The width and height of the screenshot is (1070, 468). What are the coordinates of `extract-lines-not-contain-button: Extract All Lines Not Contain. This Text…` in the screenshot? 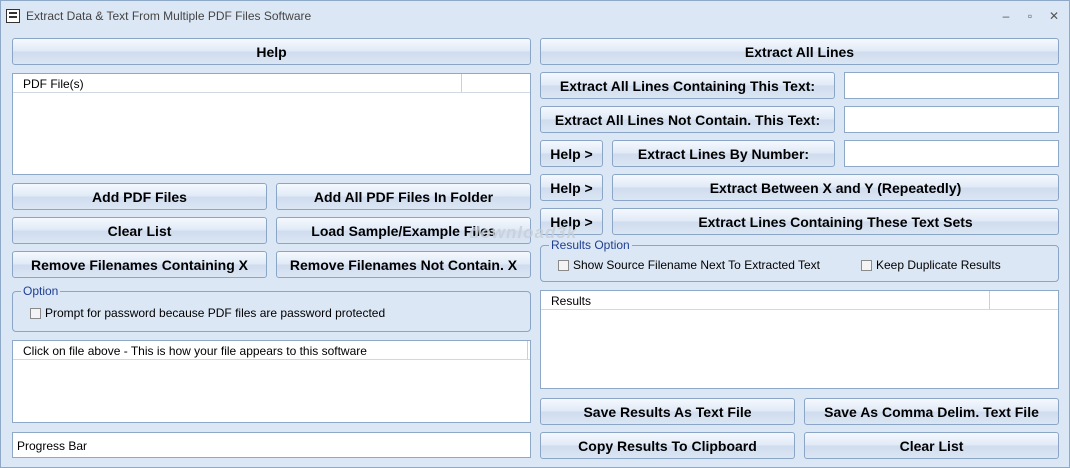 It's located at (687, 119).